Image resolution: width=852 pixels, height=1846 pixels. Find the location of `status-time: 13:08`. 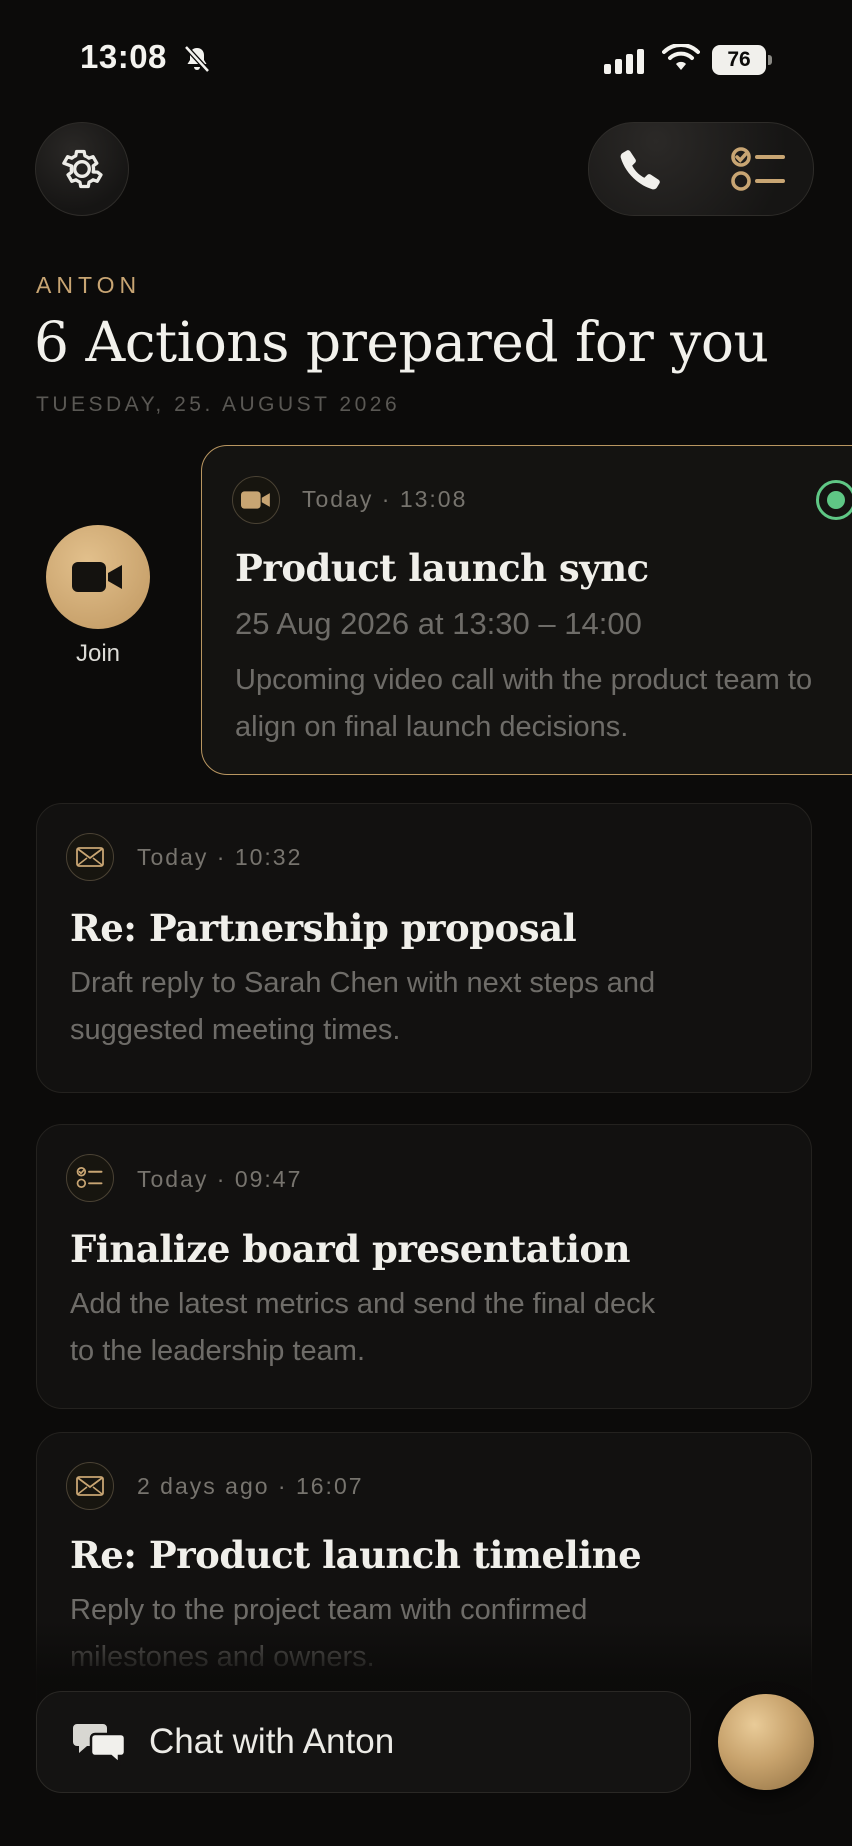

status-time: 13:08 is located at coordinates (123, 56).